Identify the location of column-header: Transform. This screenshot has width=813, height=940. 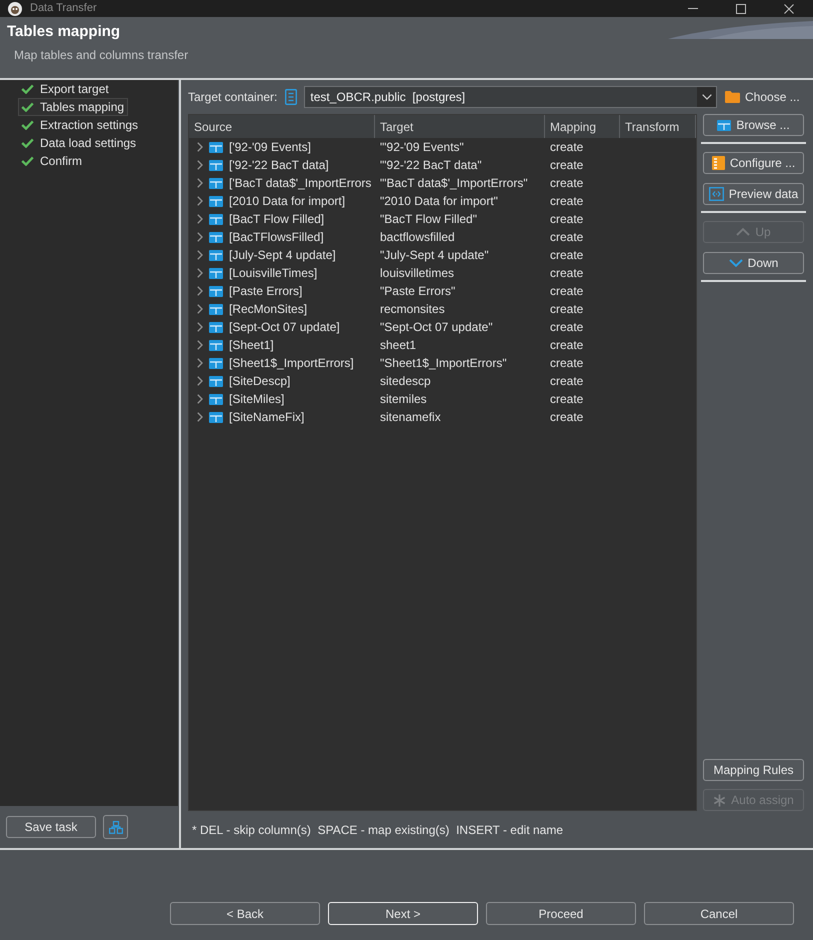
(658, 126).